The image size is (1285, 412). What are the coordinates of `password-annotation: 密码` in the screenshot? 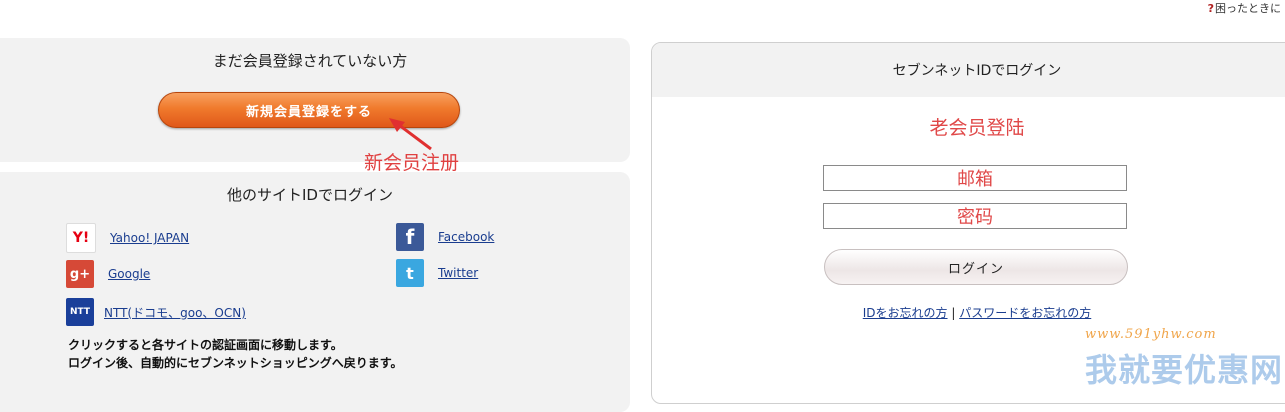 It's located at (975, 217).